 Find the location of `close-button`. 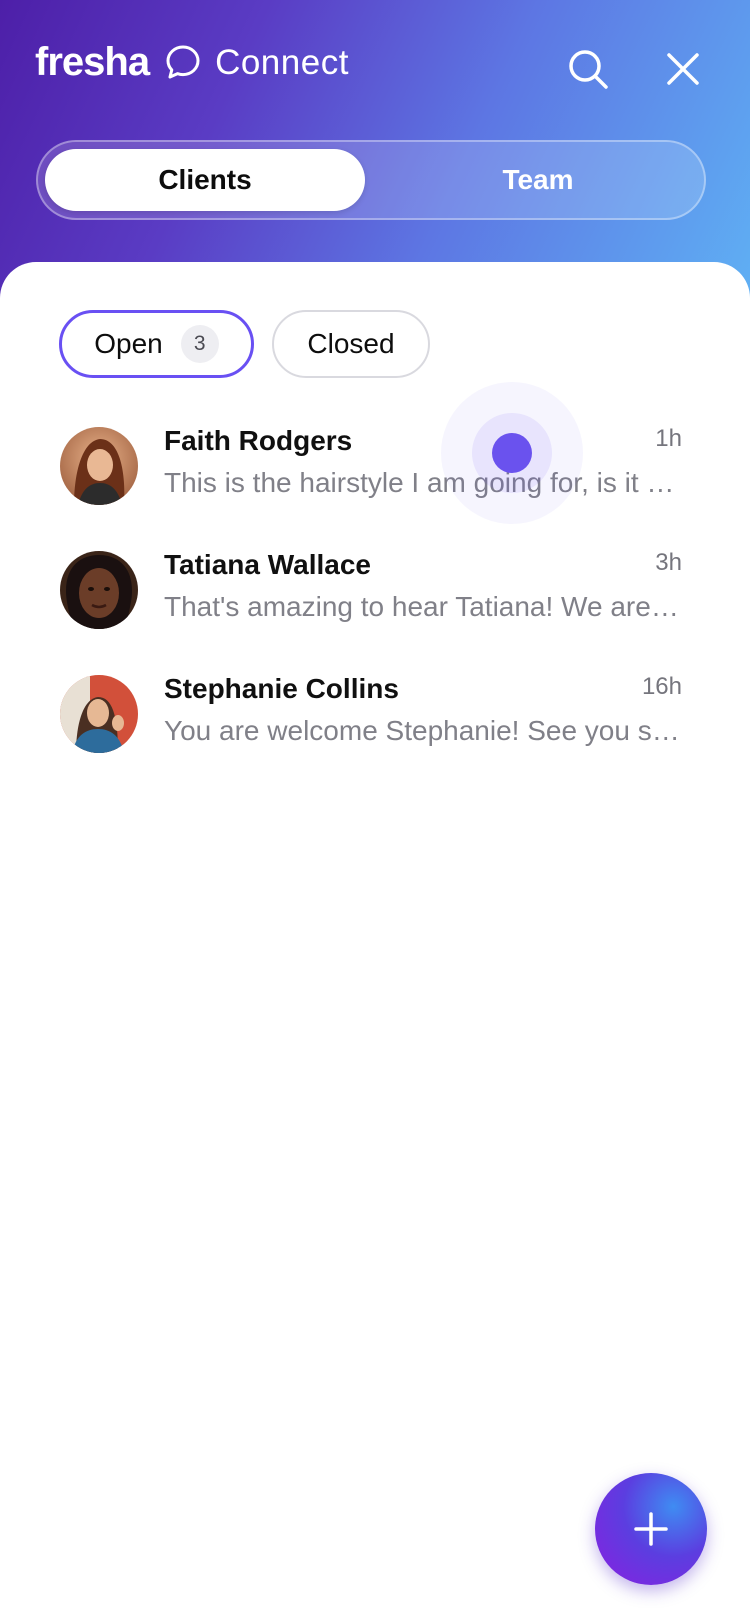

close-button is located at coordinates (683, 69).